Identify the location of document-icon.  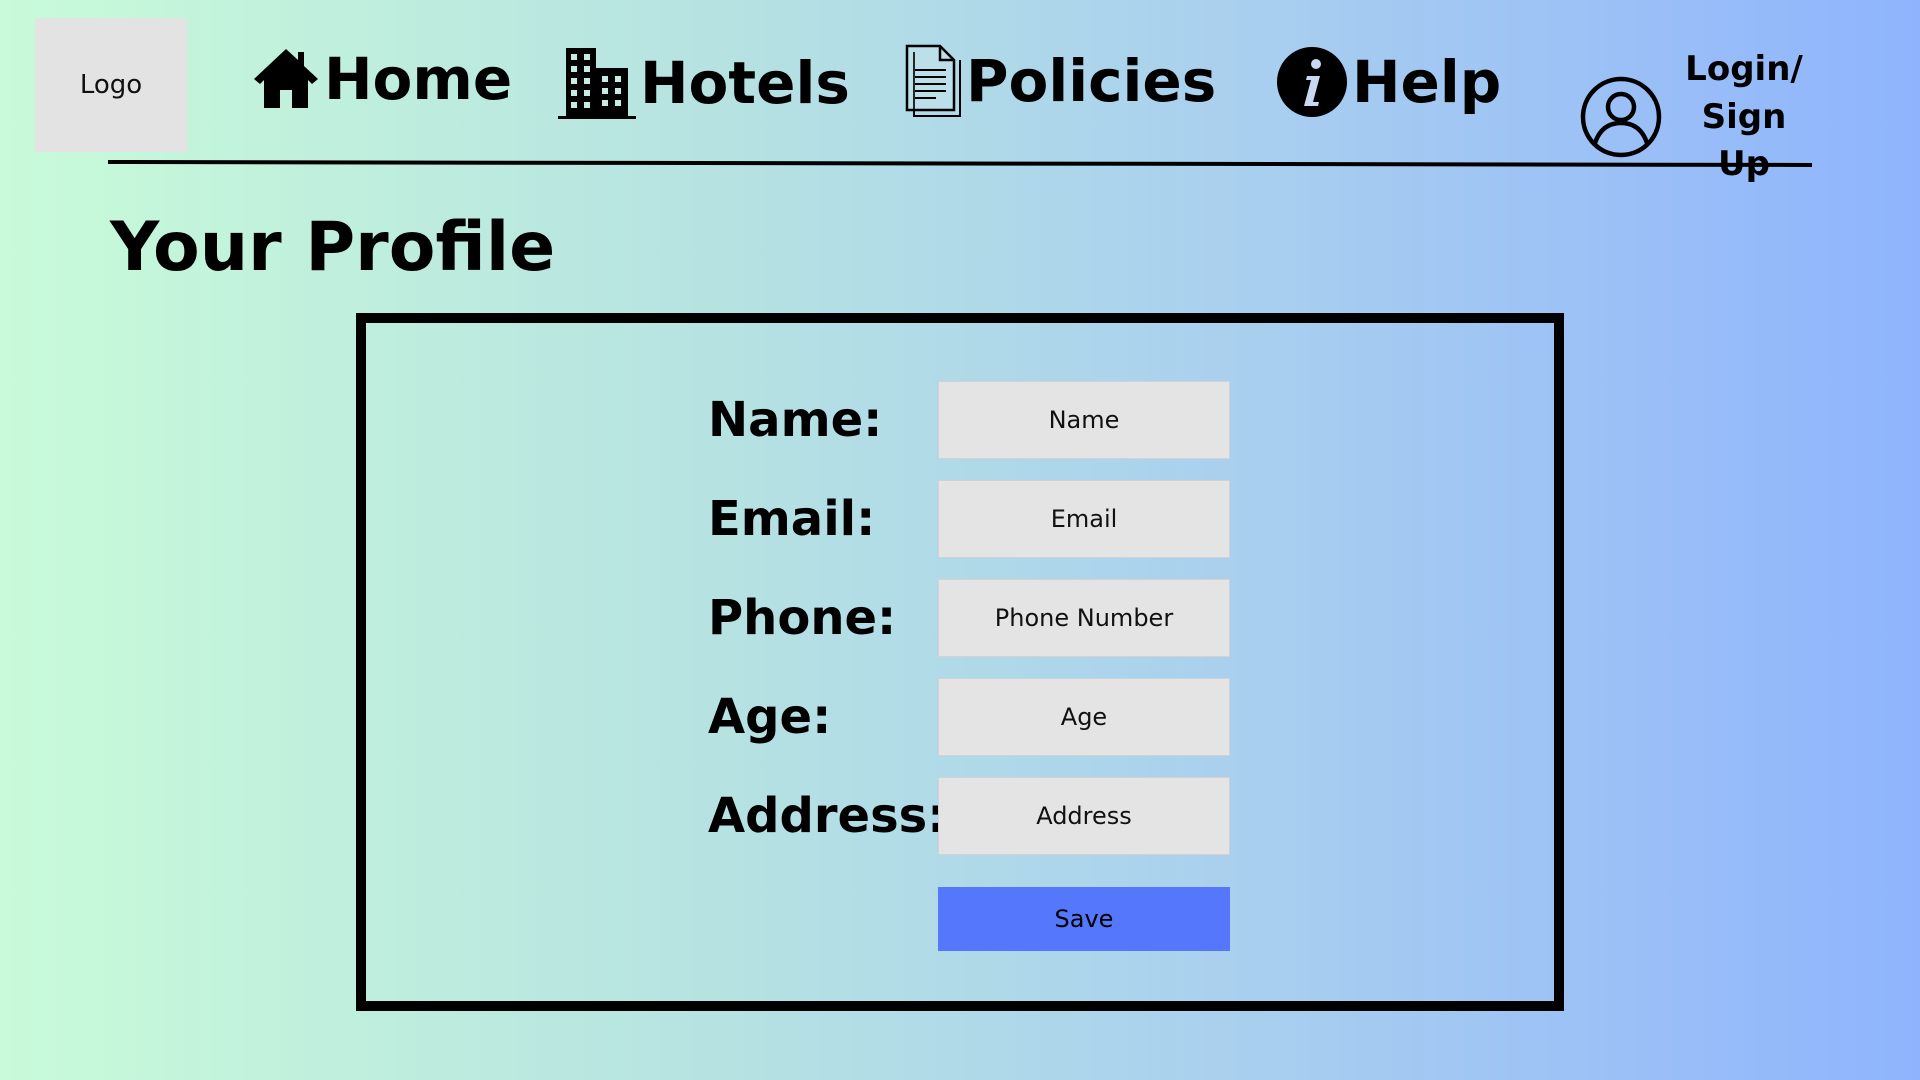
(933, 81).